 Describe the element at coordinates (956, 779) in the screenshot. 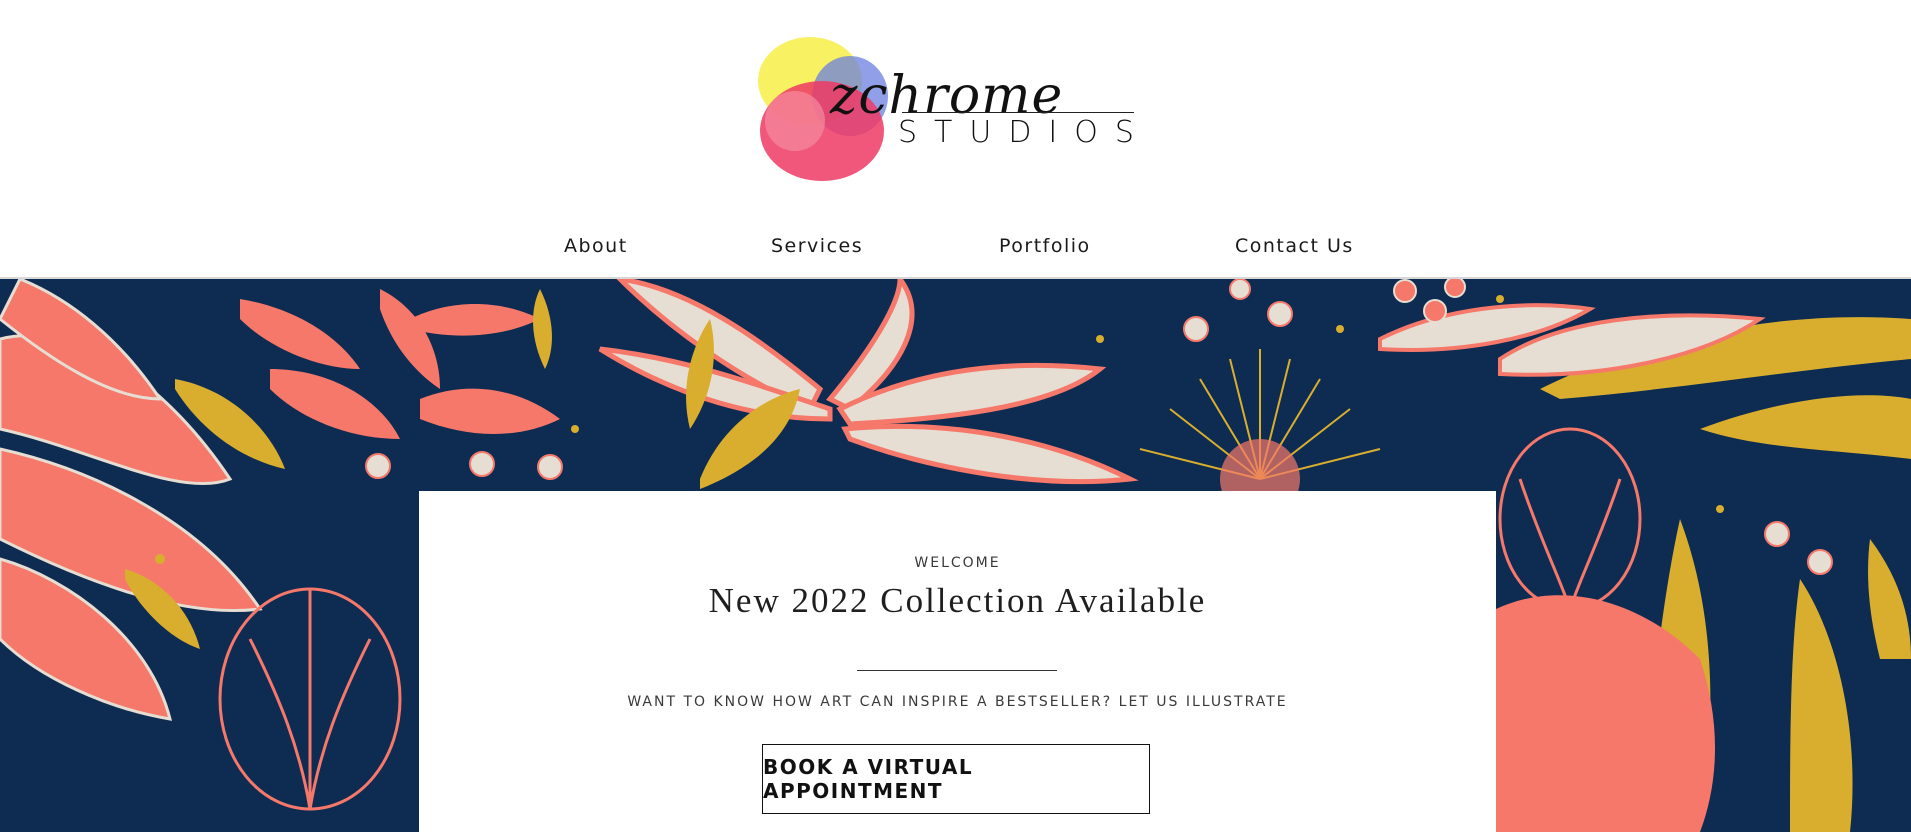

I see `book-appointment-button: BOOK A VIRTUAL APPOINTMENT` at that location.